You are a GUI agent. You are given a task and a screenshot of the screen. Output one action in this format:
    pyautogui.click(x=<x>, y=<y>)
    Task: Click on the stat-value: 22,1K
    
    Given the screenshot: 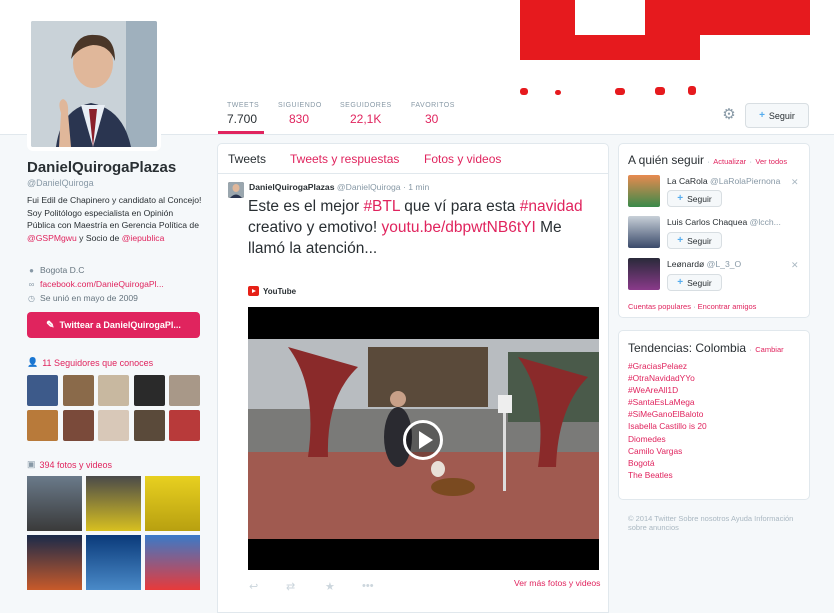 What is the action you would take?
    pyautogui.click(x=366, y=119)
    